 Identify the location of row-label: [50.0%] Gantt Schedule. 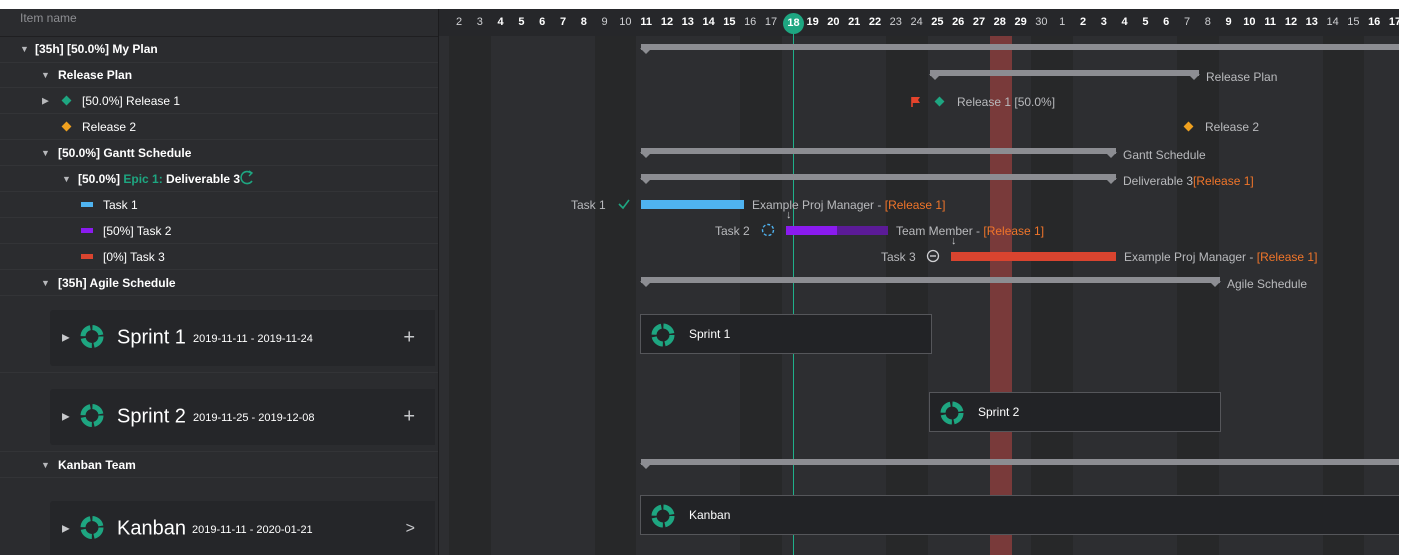
(125, 152).